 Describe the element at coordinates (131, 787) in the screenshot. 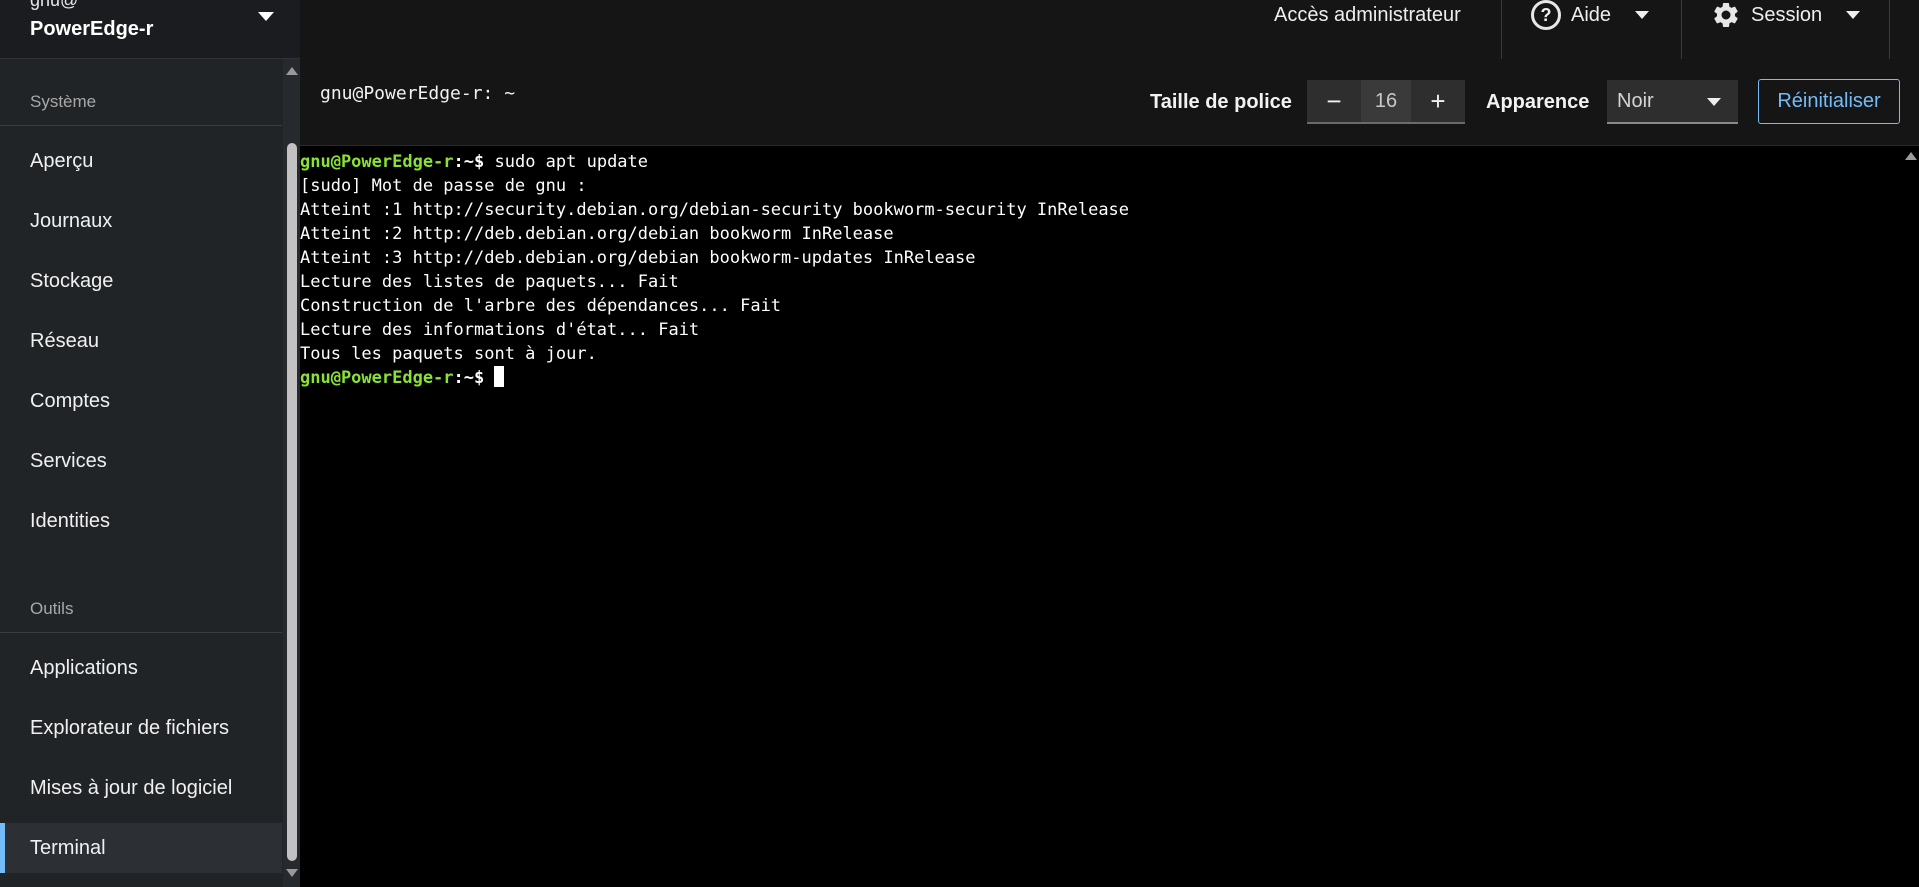

I see `sidebar-item-label: Mises à jour de logiciel` at that location.